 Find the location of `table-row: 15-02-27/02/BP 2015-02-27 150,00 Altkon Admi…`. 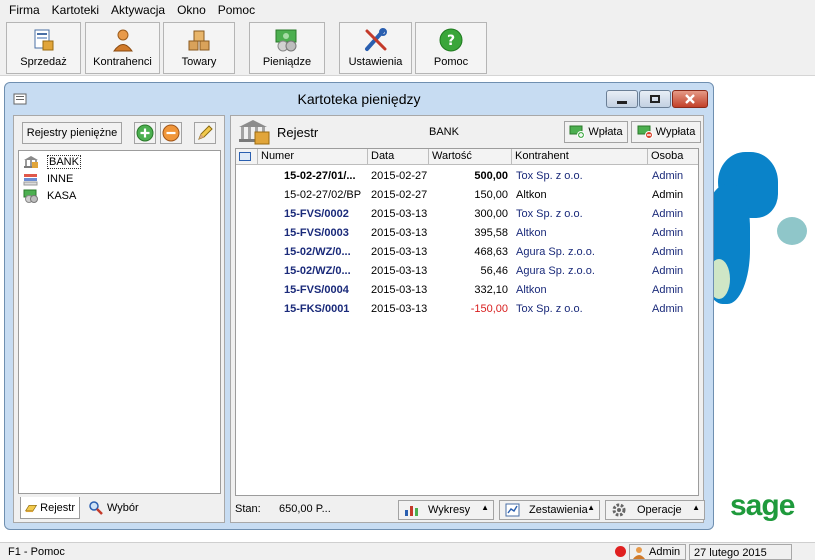

table-row: 15-02-27/02/BP 2015-02-27 150,00 Altkon Admi… is located at coordinates (467, 195).